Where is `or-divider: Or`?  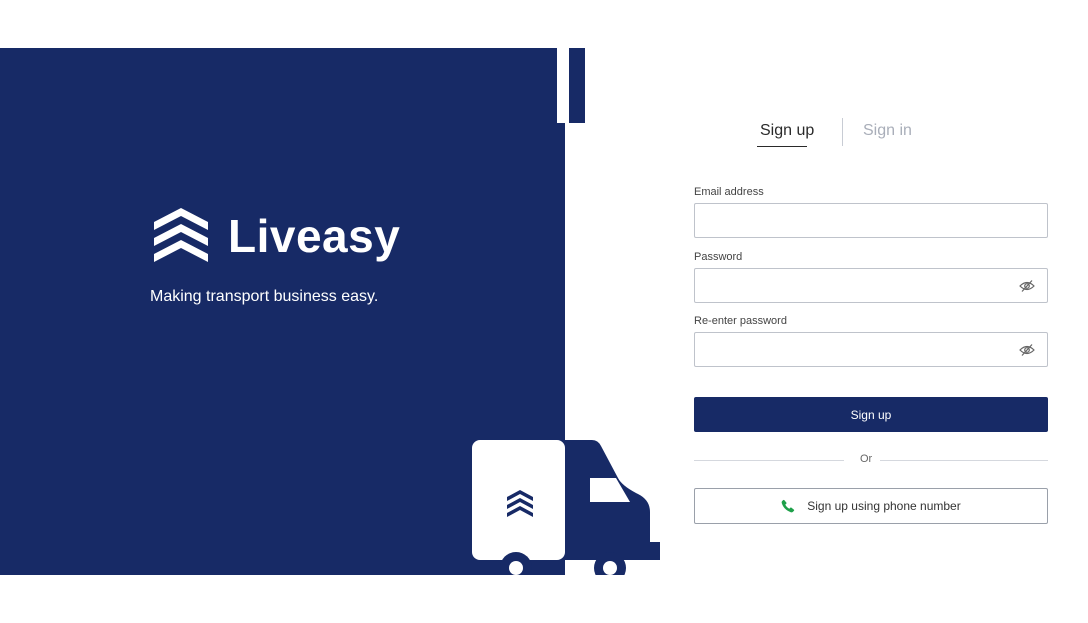 or-divider: Or is located at coordinates (871, 460).